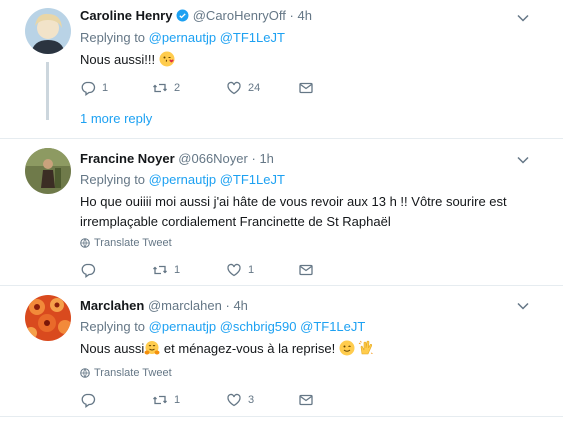 Image resolution: width=563 pixels, height=422 pixels. I want to click on like-button: 1, so click(240, 270).